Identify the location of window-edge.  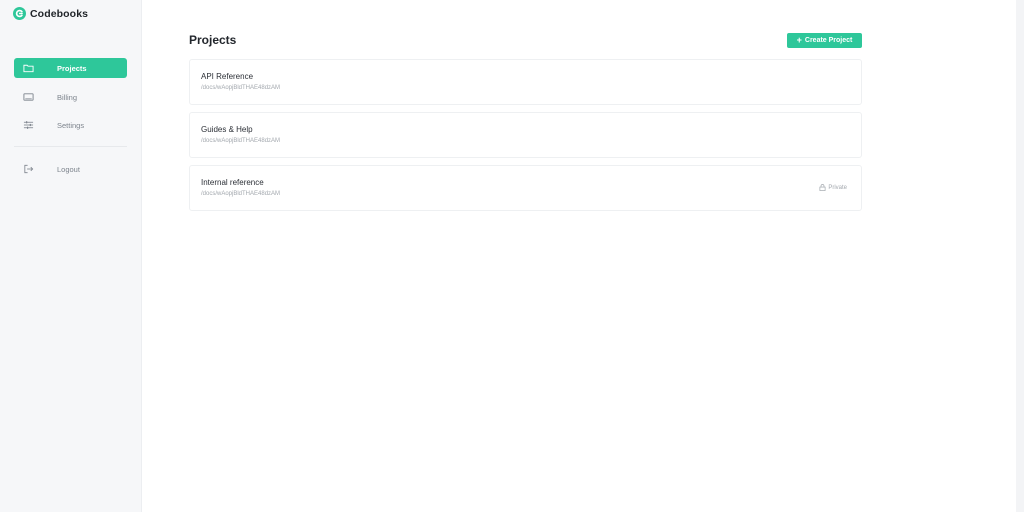
(1020, 256).